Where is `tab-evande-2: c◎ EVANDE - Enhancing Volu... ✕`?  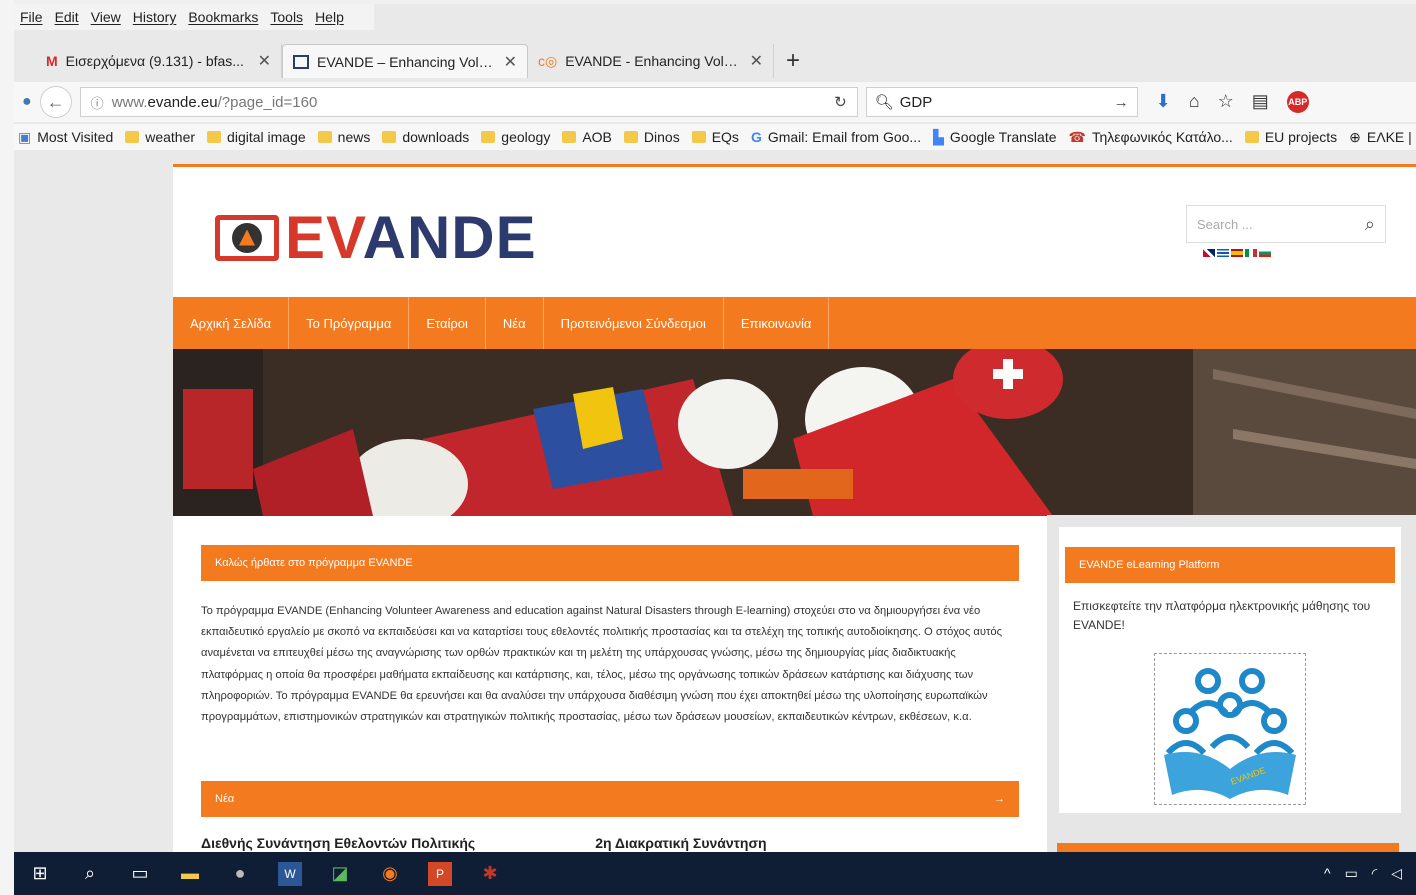
tab-evande-2: c◎ EVANDE - Enhancing Volu... ✕ is located at coordinates (651, 61).